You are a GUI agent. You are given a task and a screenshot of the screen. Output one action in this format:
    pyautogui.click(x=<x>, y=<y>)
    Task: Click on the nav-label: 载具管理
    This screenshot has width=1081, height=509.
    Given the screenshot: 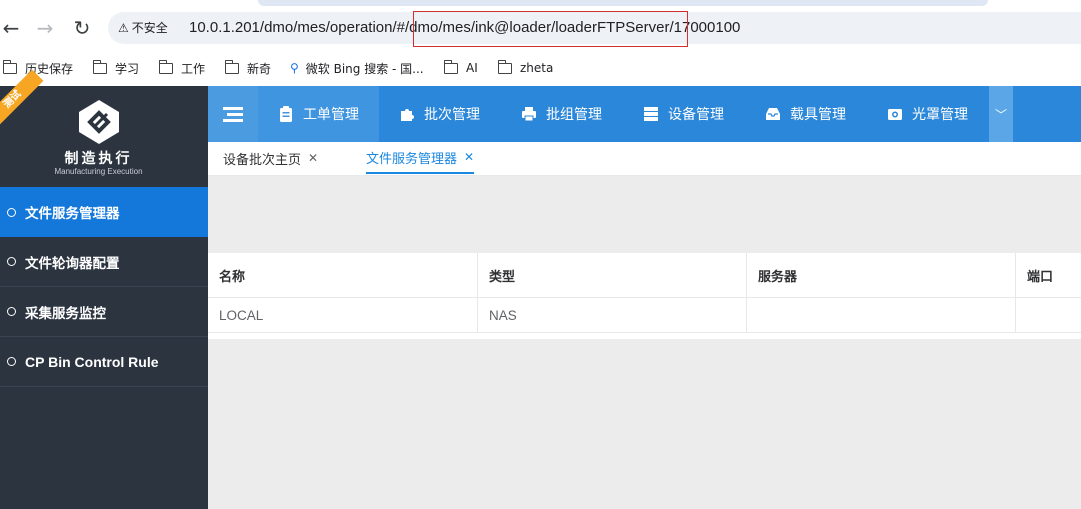 What is the action you would take?
    pyautogui.click(x=818, y=115)
    